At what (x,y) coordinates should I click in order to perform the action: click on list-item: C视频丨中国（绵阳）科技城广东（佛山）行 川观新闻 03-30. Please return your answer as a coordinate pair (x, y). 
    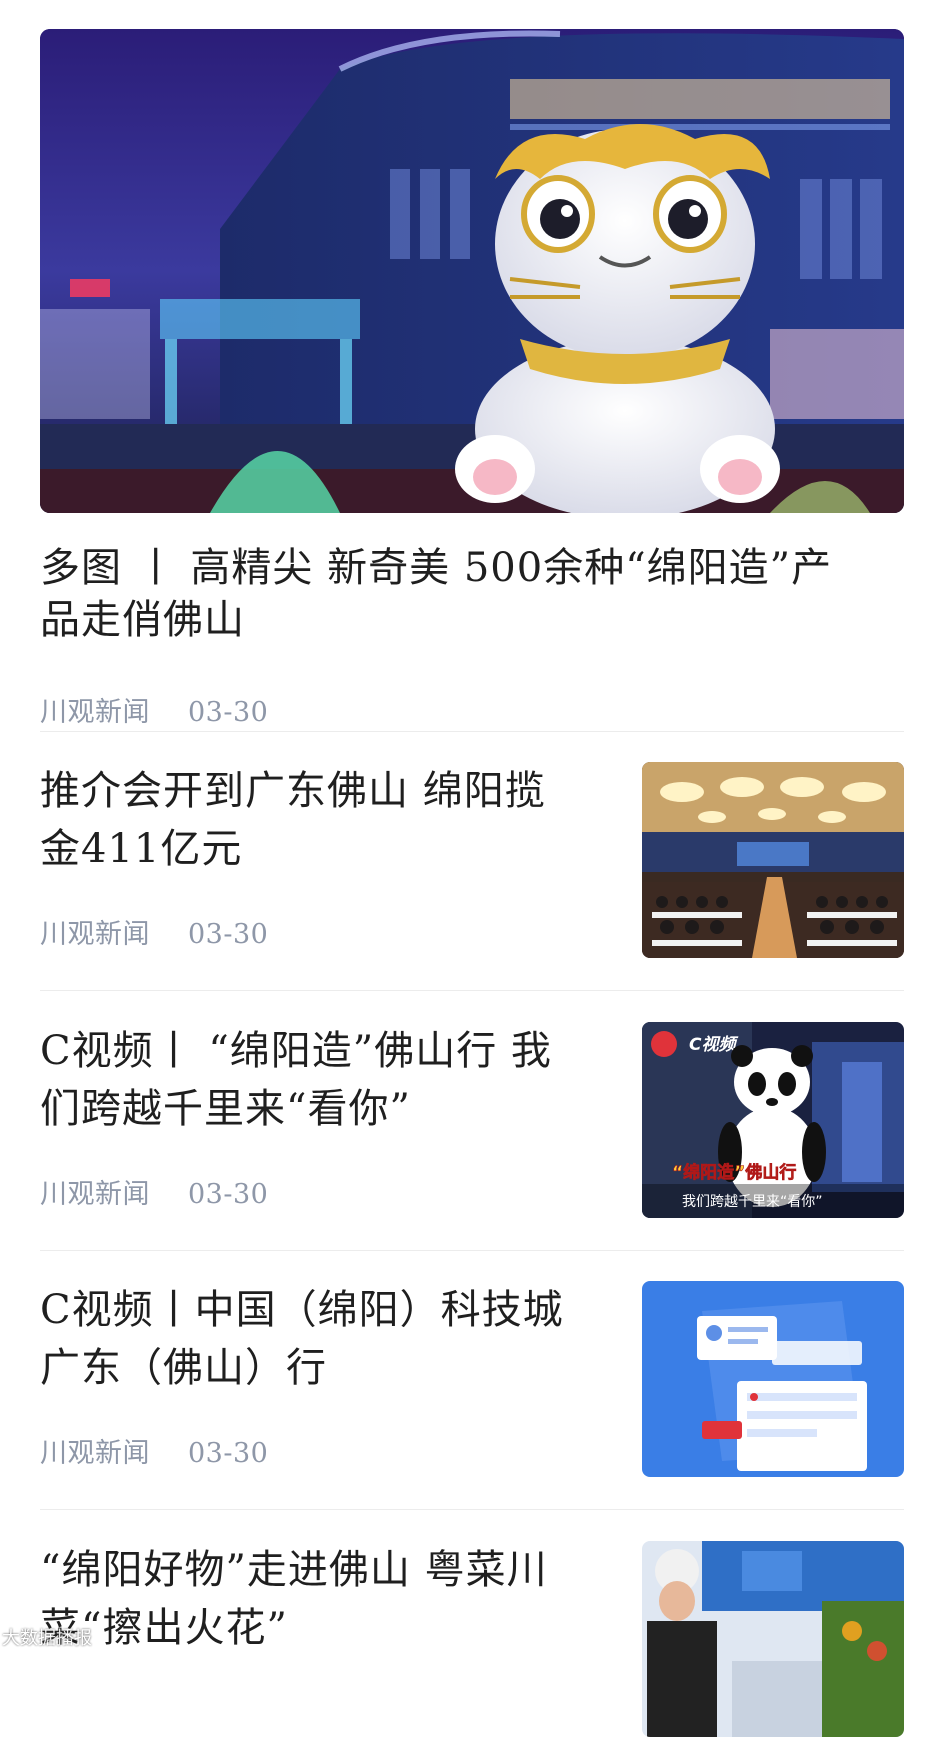
    Looking at the image, I should click on (472, 1379).